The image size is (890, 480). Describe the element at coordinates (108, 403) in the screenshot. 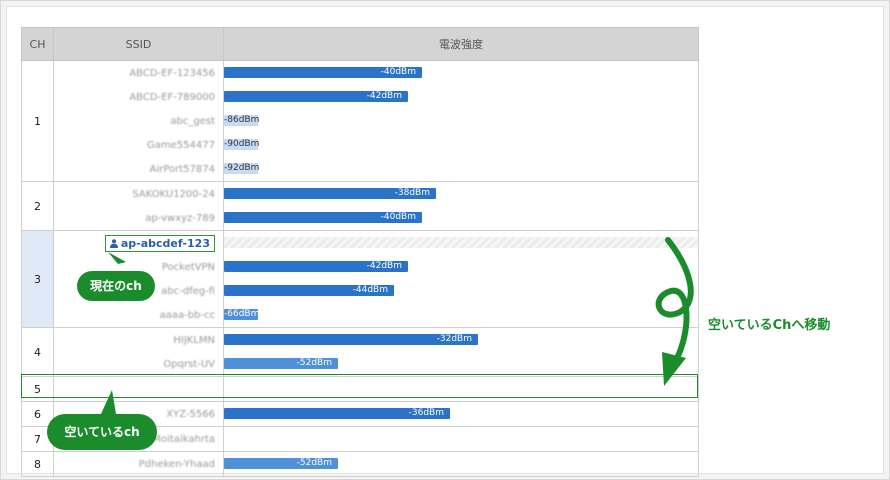

I see `empty-ch-callout-tail` at that location.